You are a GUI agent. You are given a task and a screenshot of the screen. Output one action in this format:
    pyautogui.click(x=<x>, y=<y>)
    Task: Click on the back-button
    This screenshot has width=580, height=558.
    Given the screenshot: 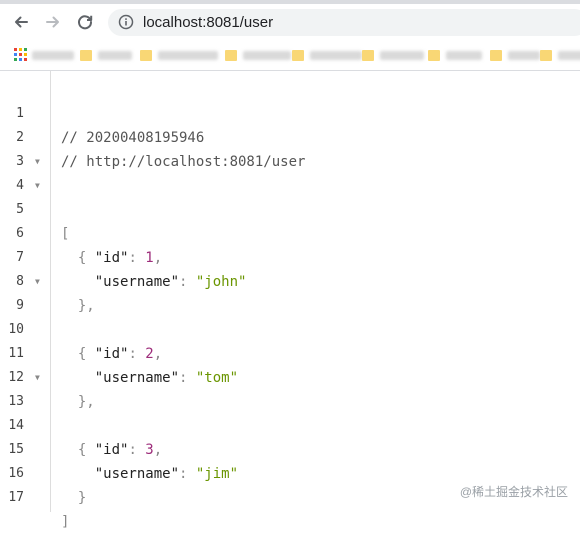 What is the action you would take?
    pyautogui.click(x=21, y=22)
    